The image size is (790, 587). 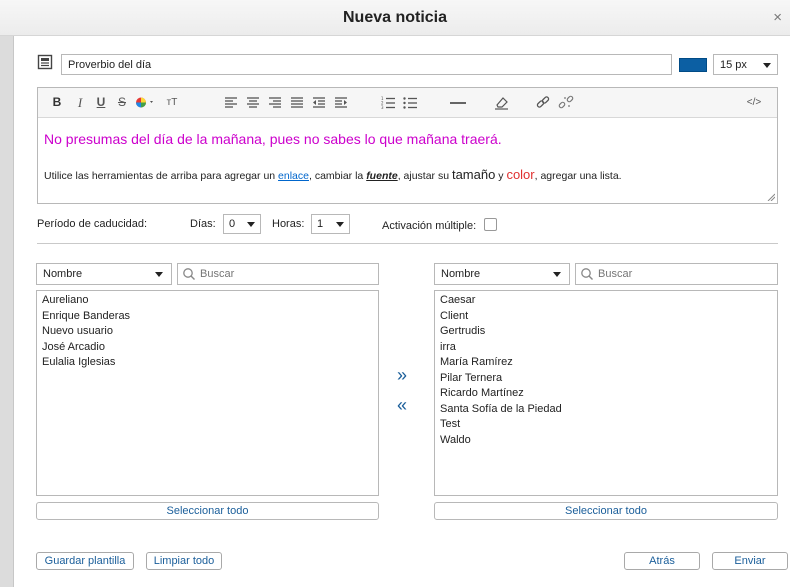 I want to click on insert-link-button, so click(x=543, y=102).